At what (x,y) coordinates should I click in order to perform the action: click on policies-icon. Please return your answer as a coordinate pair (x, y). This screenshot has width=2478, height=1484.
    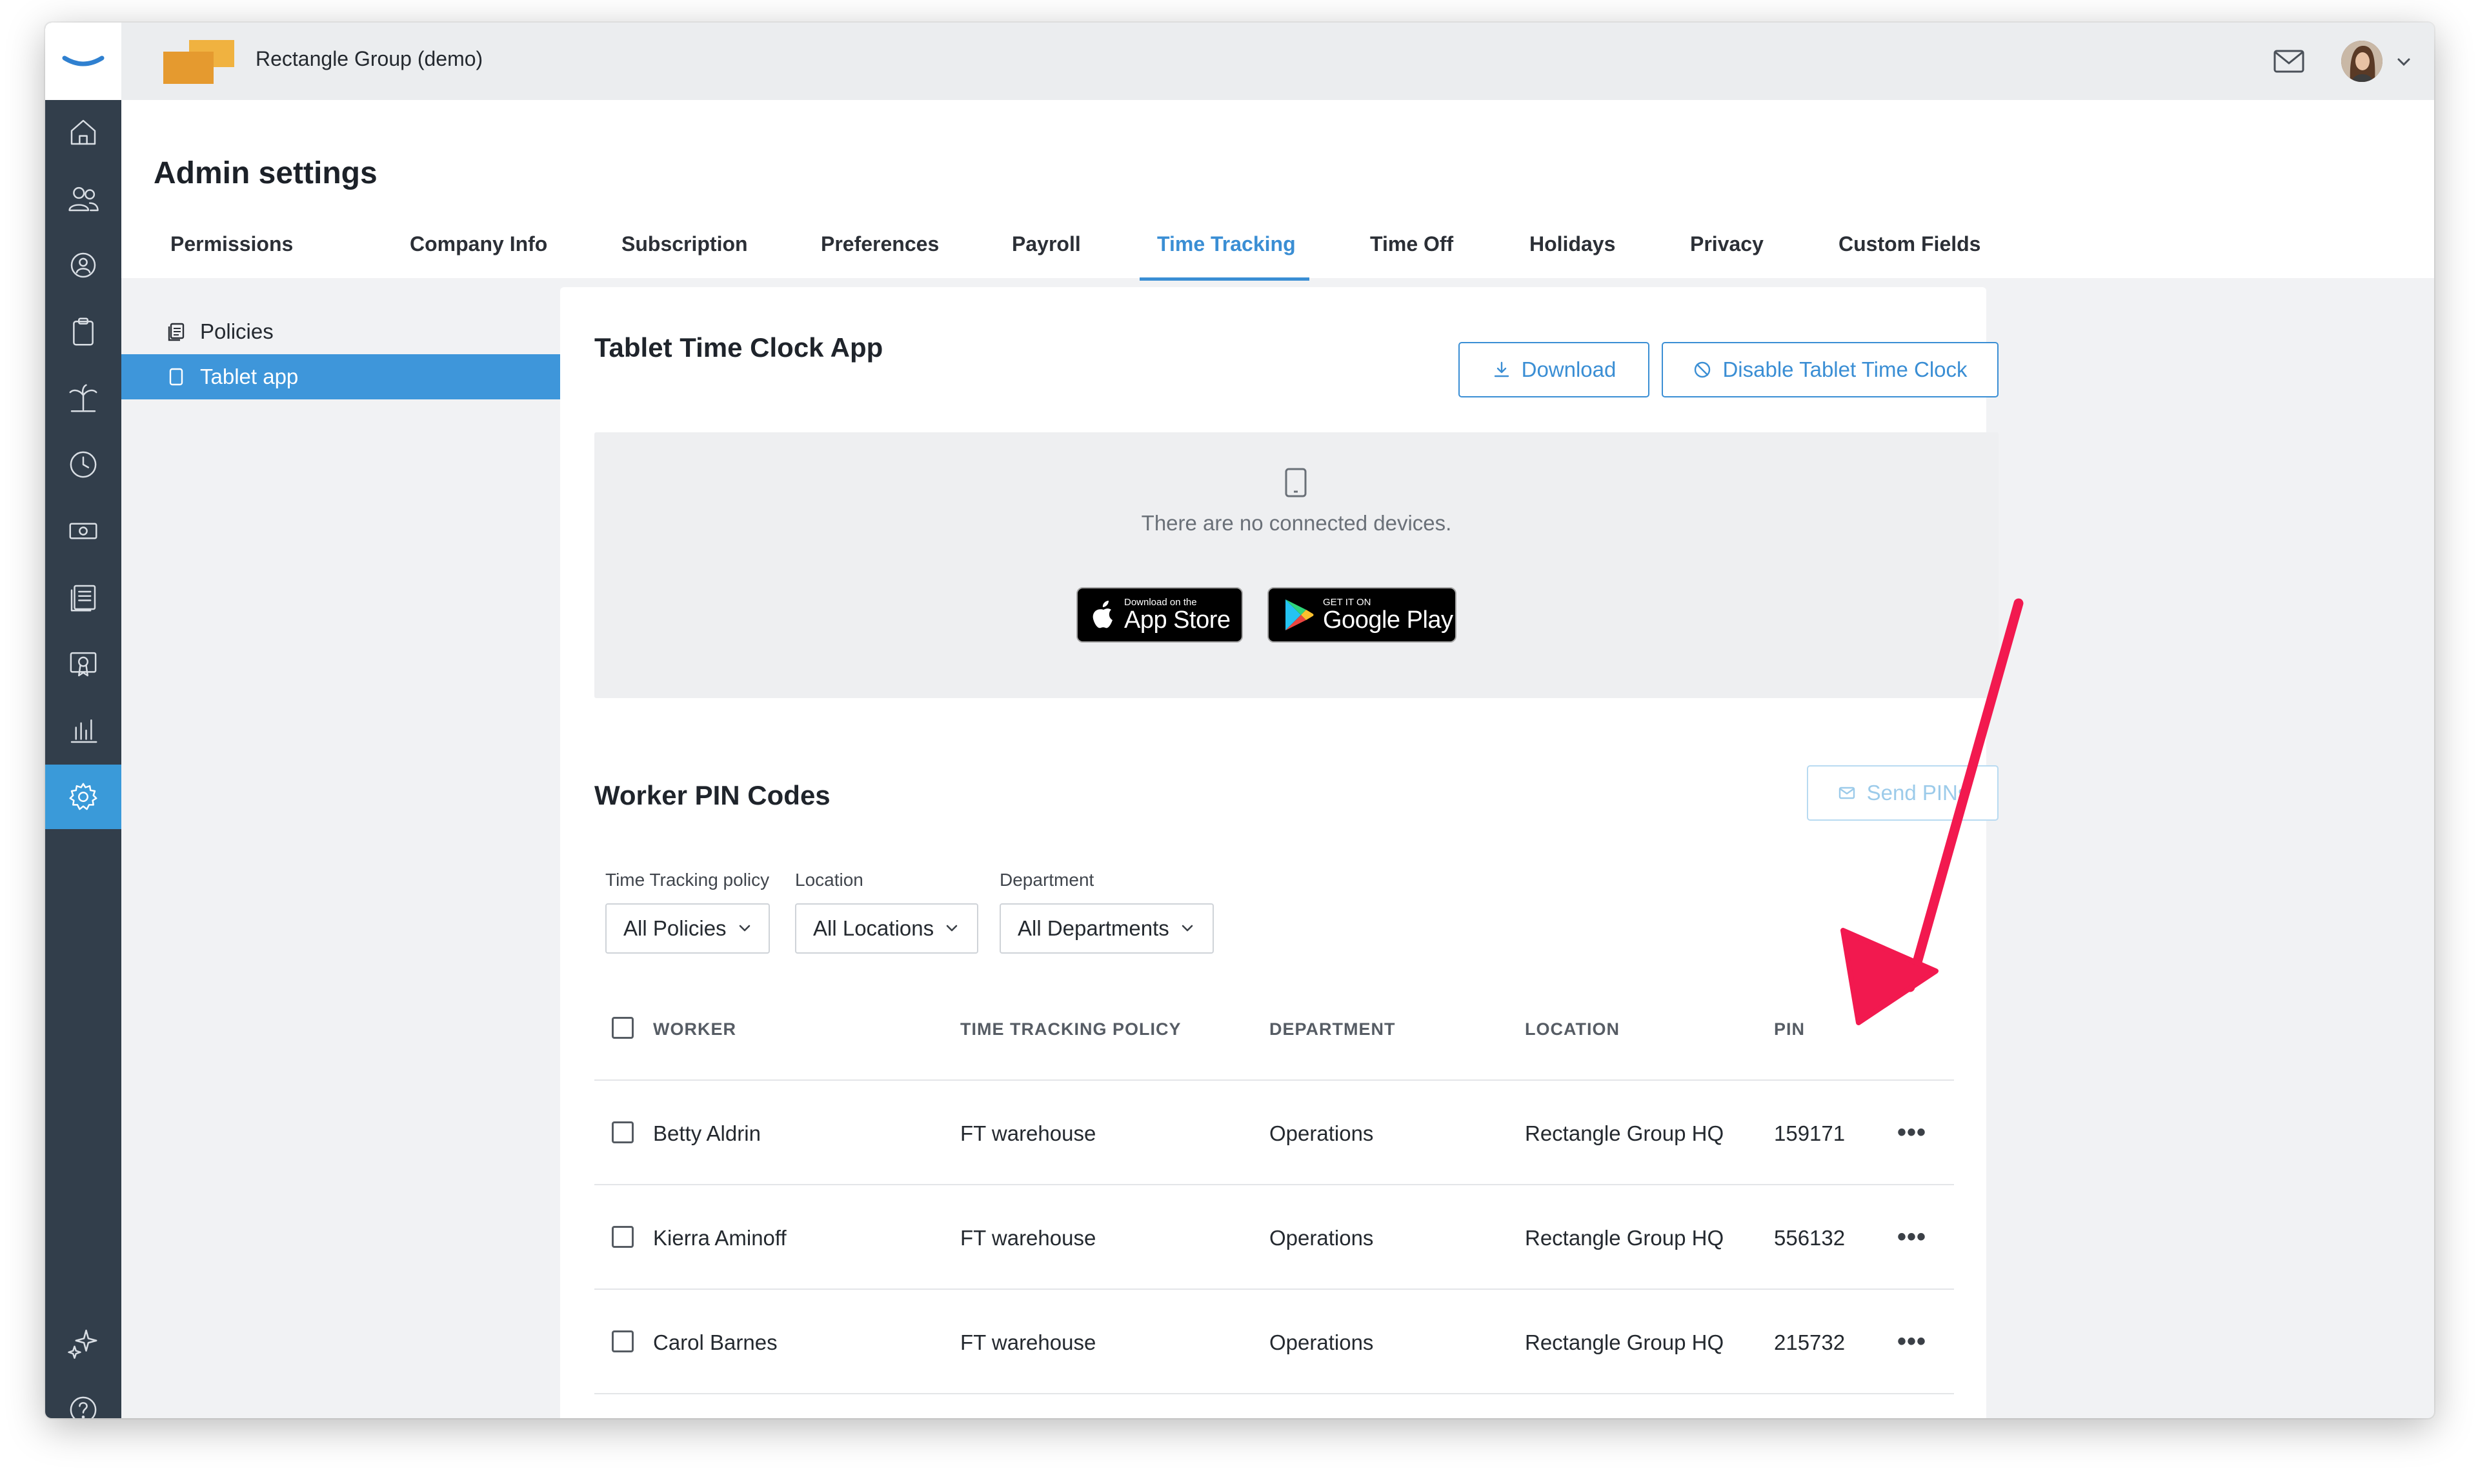
    Looking at the image, I should click on (176, 332).